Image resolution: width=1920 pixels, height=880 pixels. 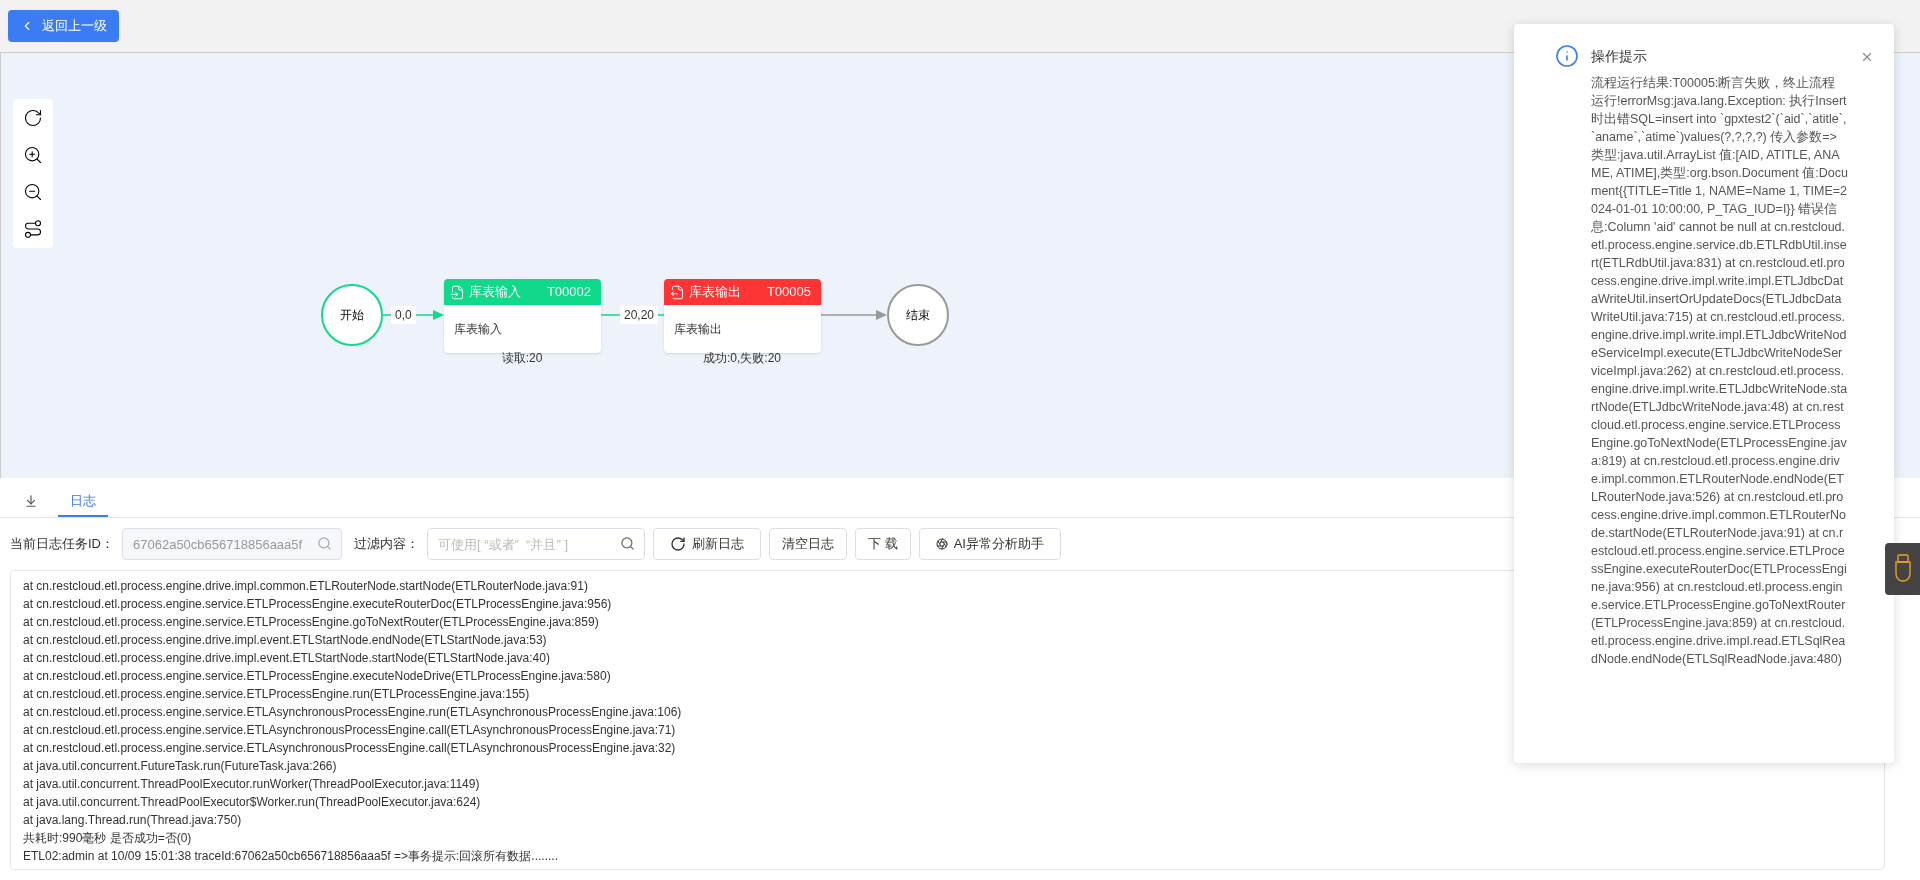 What do you see at coordinates (1567, 56) in the screenshot?
I see `info-icon` at bounding box center [1567, 56].